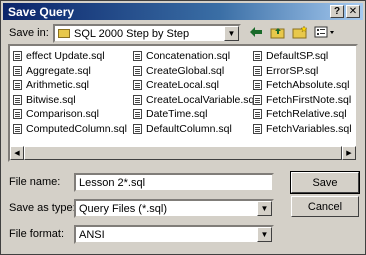 The width and height of the screenshot is (366, 255). Describe the element at coordinates (174, 208) in the screenshot. I see `save-as-type-dropdown: Query Files (*.sql) ▼` at that location.